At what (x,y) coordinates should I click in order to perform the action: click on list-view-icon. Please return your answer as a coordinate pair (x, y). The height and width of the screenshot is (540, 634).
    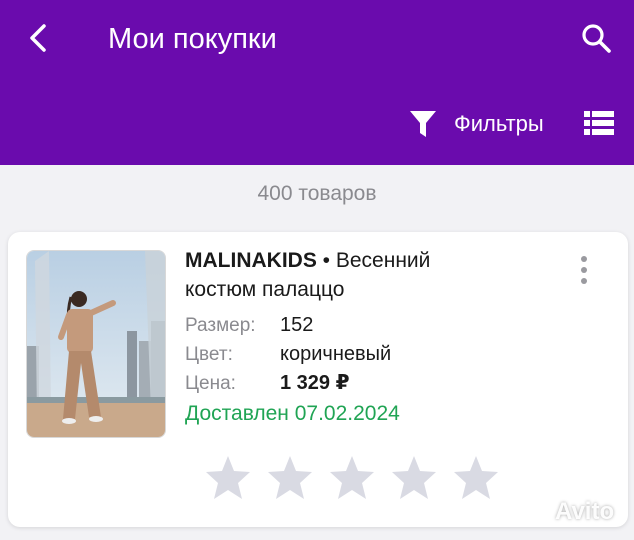
    Looking at the image, I should click on (599, 123).